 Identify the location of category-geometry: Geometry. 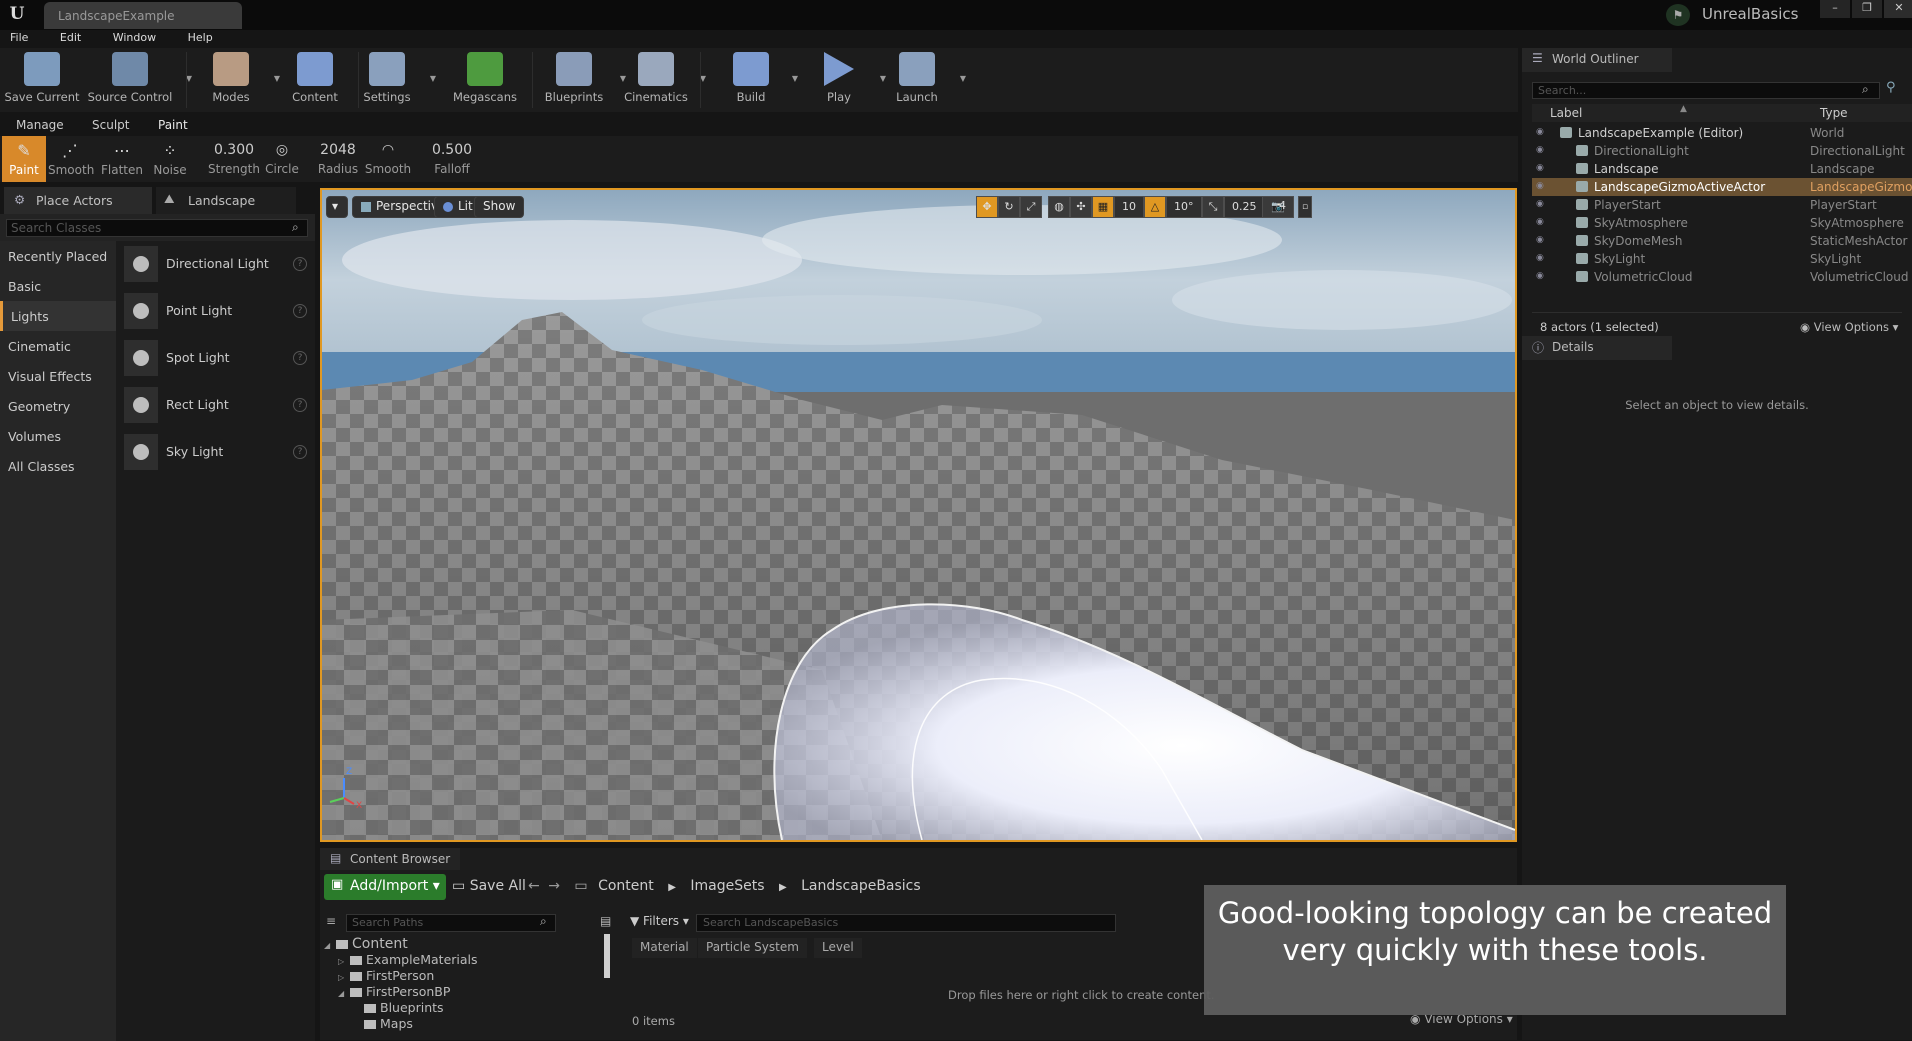
(58, 406).